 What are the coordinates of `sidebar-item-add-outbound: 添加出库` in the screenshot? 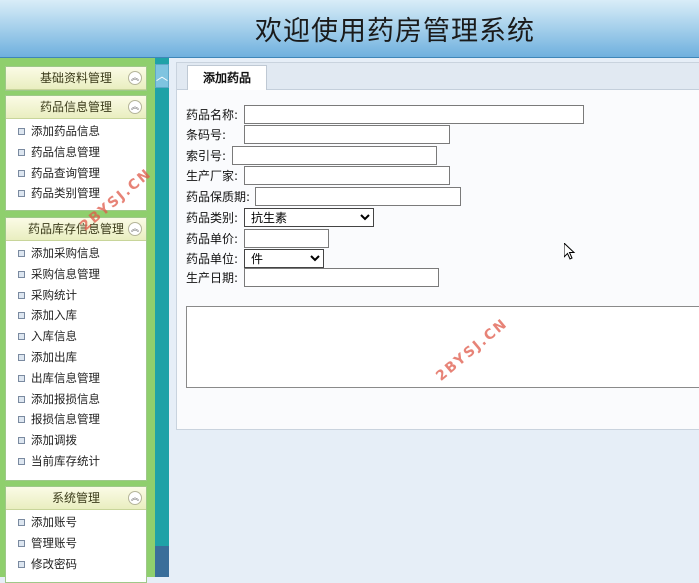 It's located at (76, 357).